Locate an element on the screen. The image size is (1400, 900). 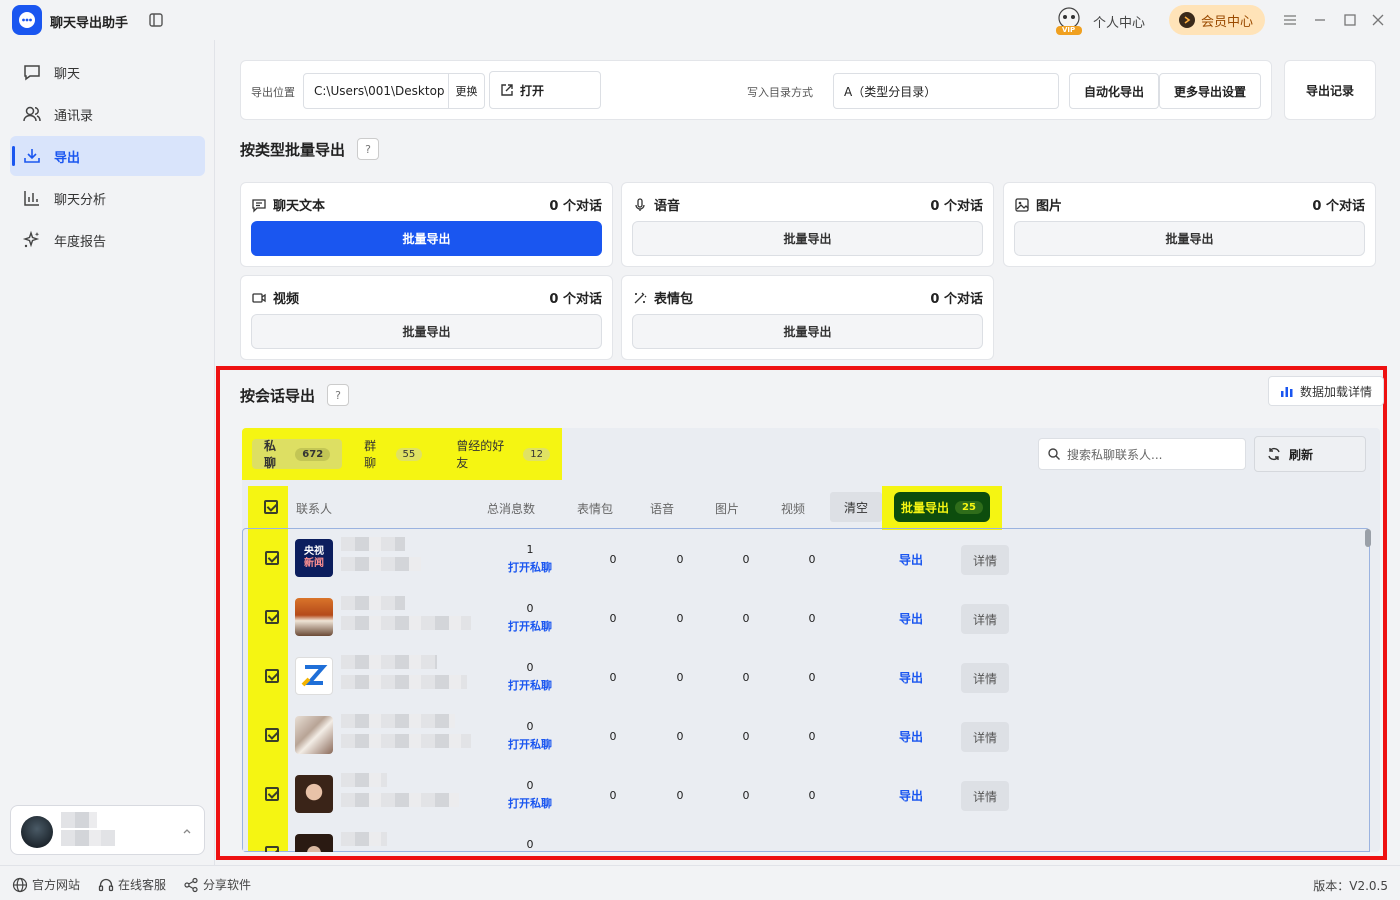
section-title-text: 按类型批量导出 is located at coordinates (293, 149).